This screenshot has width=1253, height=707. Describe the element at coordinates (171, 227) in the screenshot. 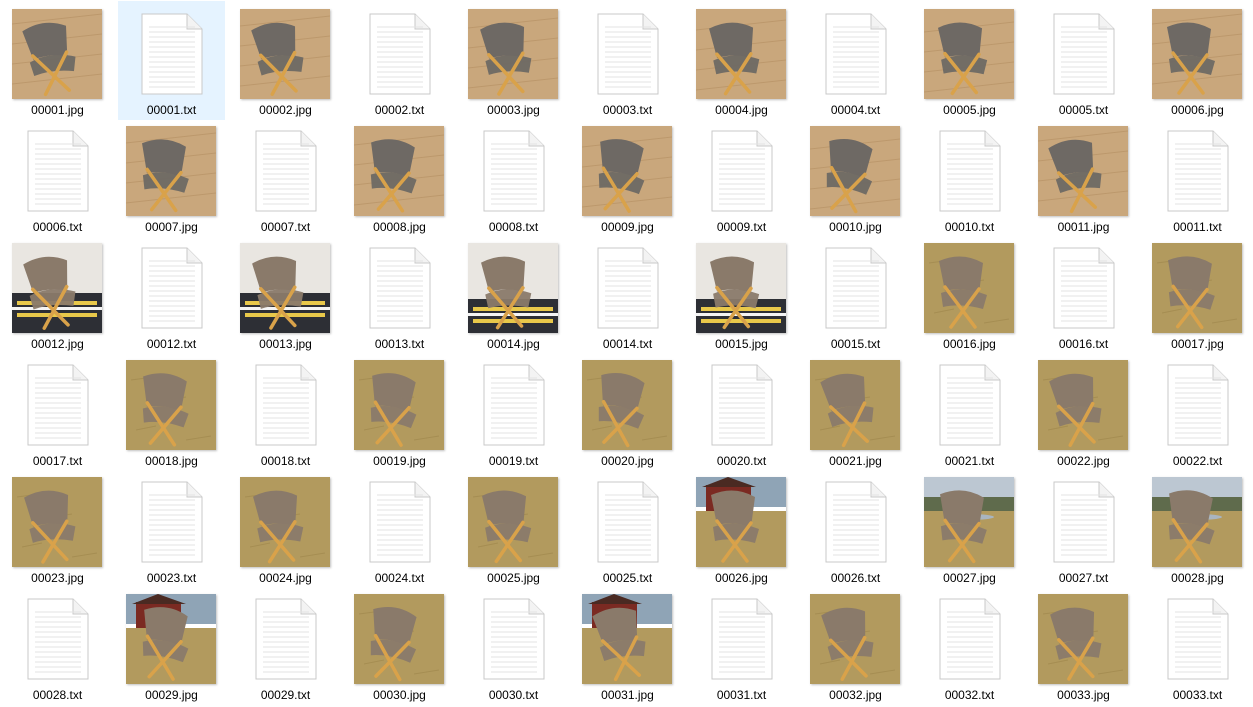

I see `file-name-label: 00007.jpg` at that location.